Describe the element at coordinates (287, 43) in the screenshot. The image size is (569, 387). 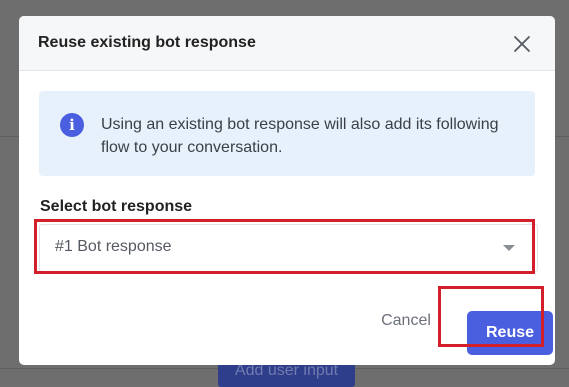
I see `dialog-header: Reuse existing bot response` at that location.